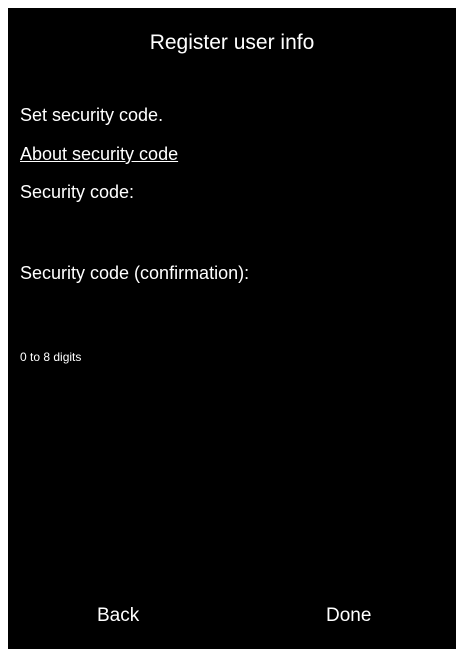  Describe the element at coordinates (230, 310) in the screenshot. I see `security-code-confirmation-input` at that location.